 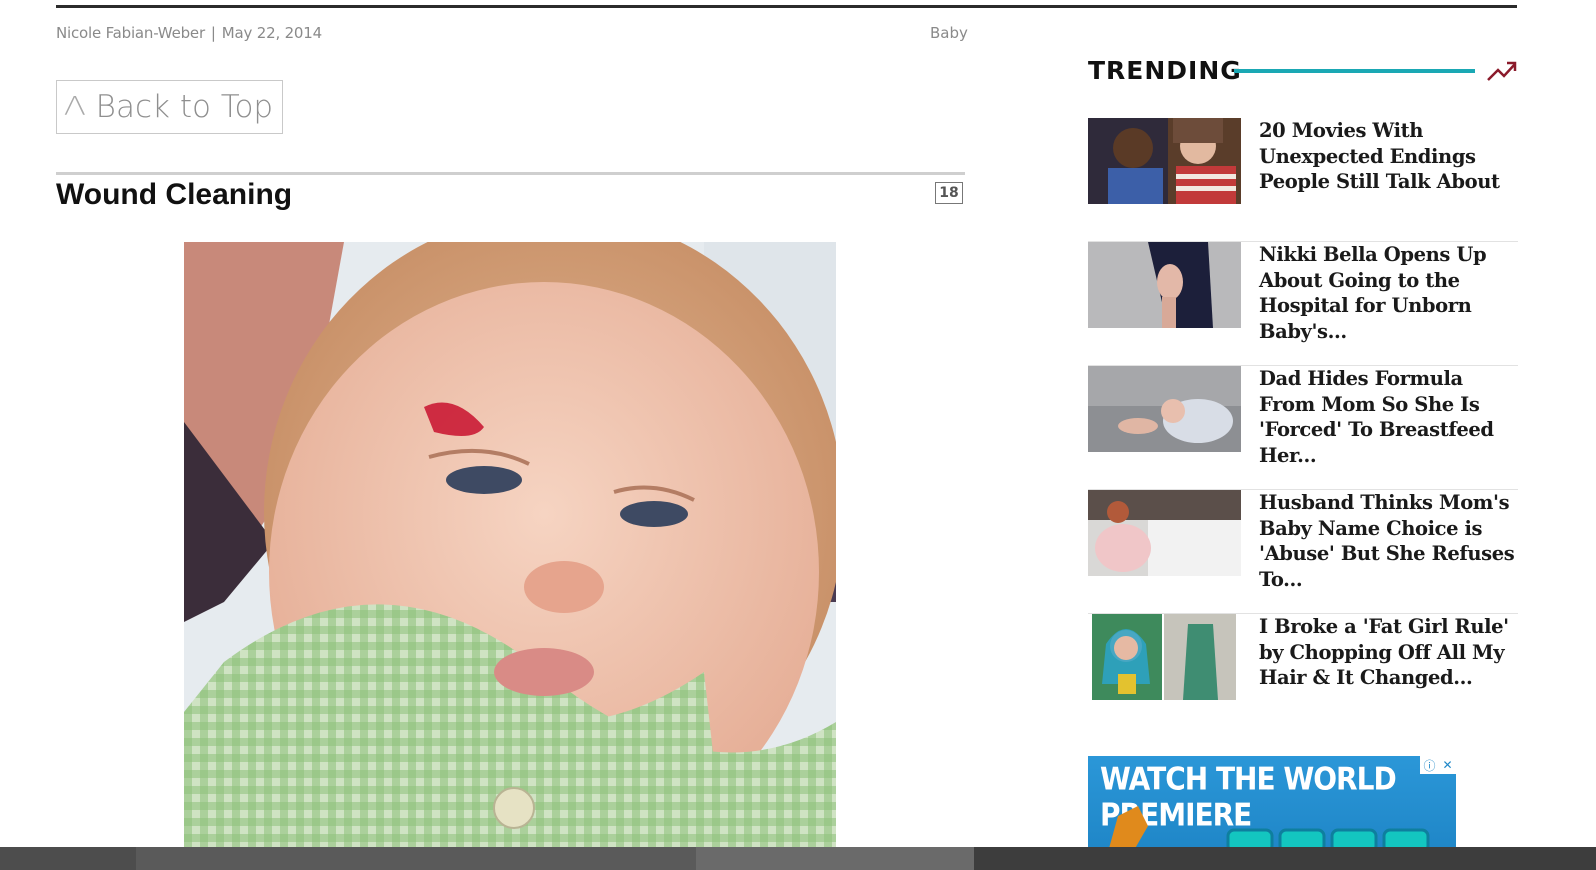 I want to click on back-to-top-button: Λ Back to Top, so click(x=169, y=107).